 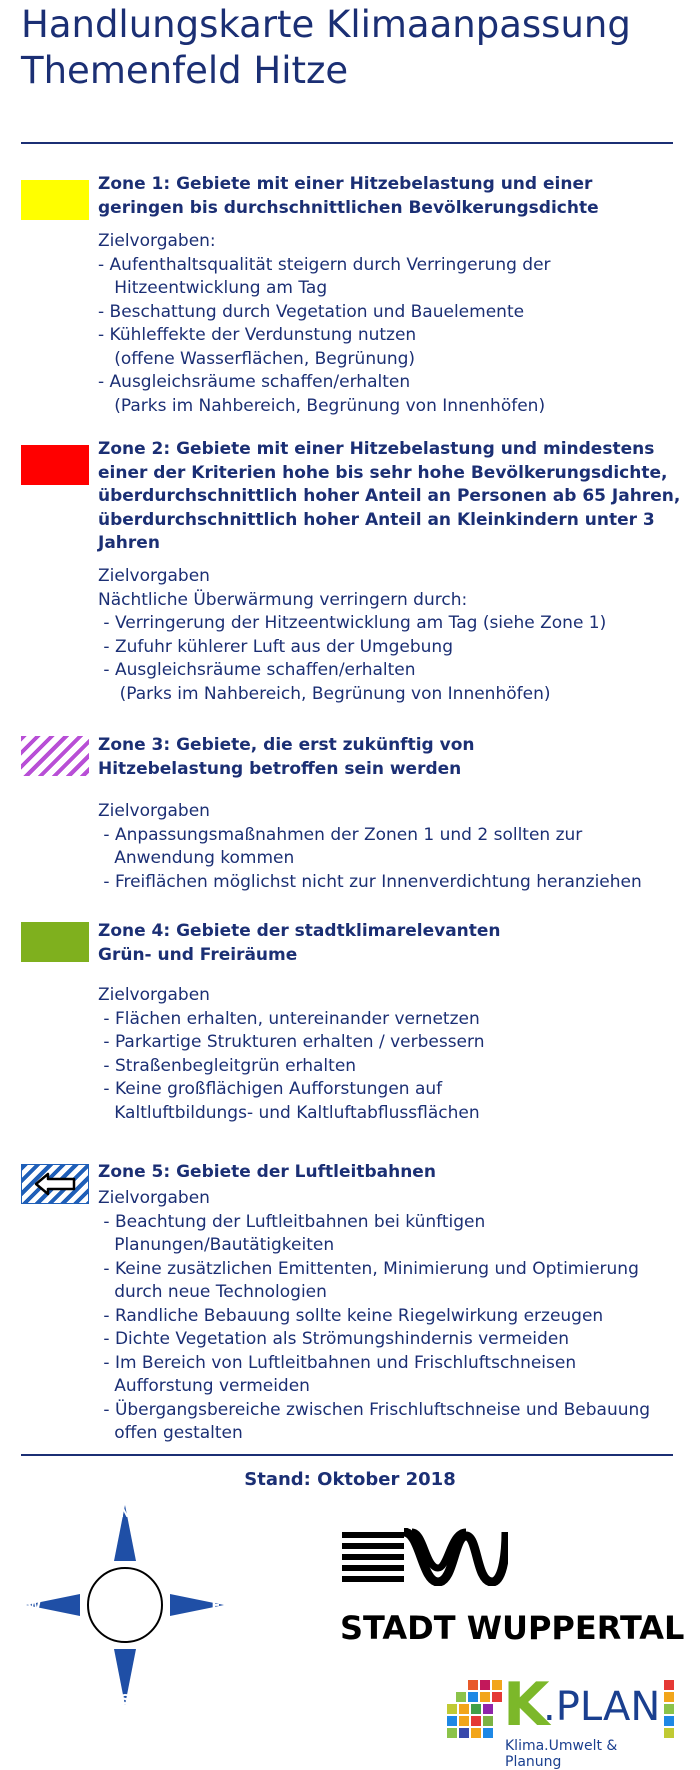 I want to click on top-divider, so click(x=347, y=143).